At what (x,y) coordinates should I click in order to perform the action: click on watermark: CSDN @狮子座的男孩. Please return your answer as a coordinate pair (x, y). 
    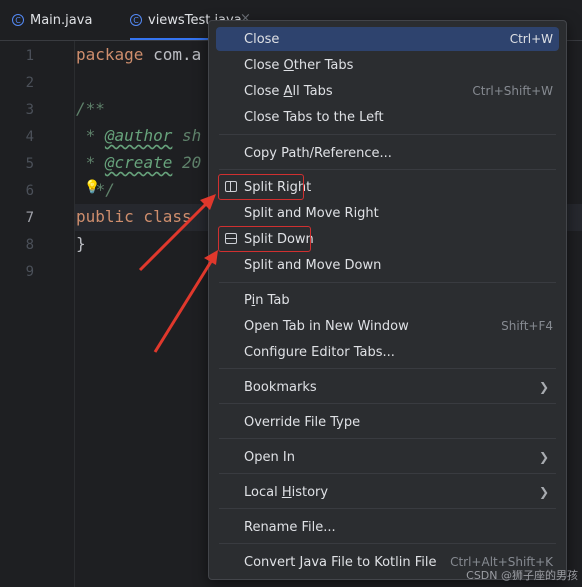
    Looking at the image, I should click on (522, 575).